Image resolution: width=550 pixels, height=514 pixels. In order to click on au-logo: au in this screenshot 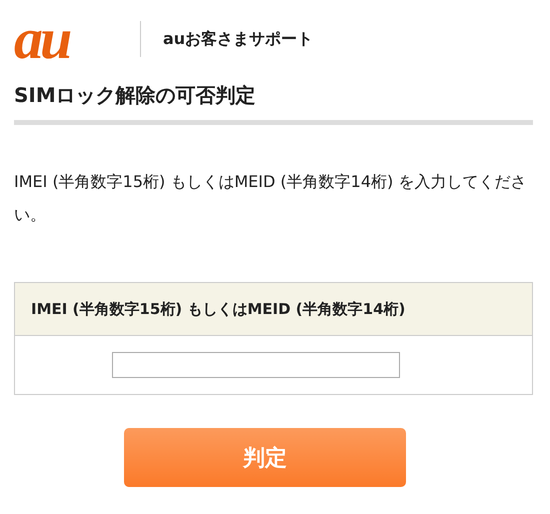, I will do `click(69, 39)`.